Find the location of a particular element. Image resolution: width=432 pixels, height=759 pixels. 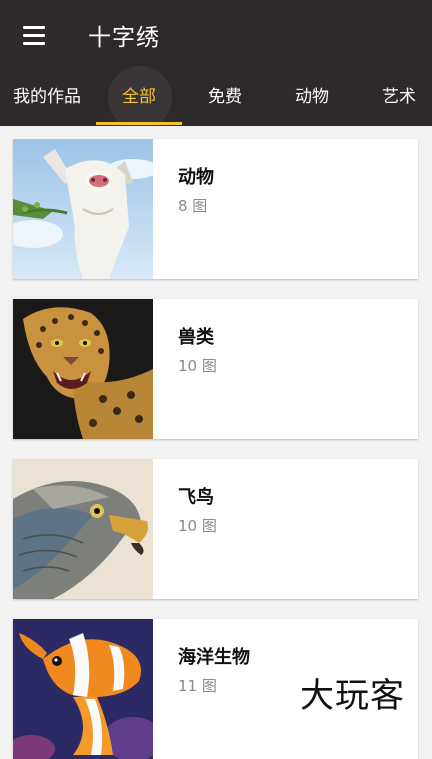

category-count: 8 图 is located at coordinates (193, 206).